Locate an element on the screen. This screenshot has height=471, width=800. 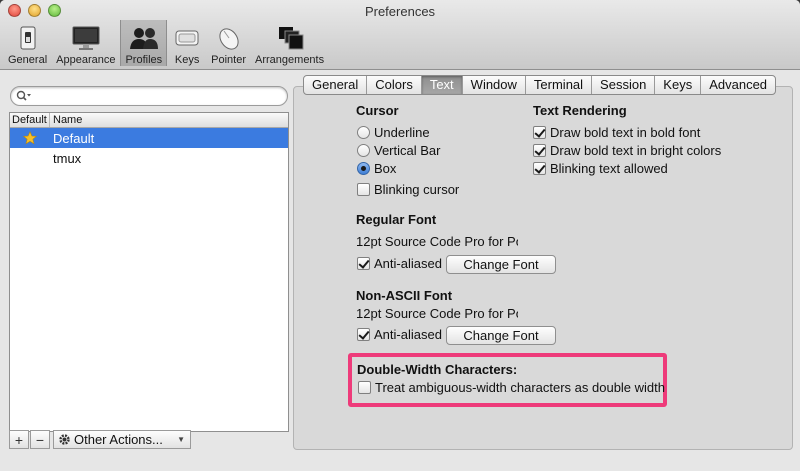
search-icon is located at coordinates (24, 97).